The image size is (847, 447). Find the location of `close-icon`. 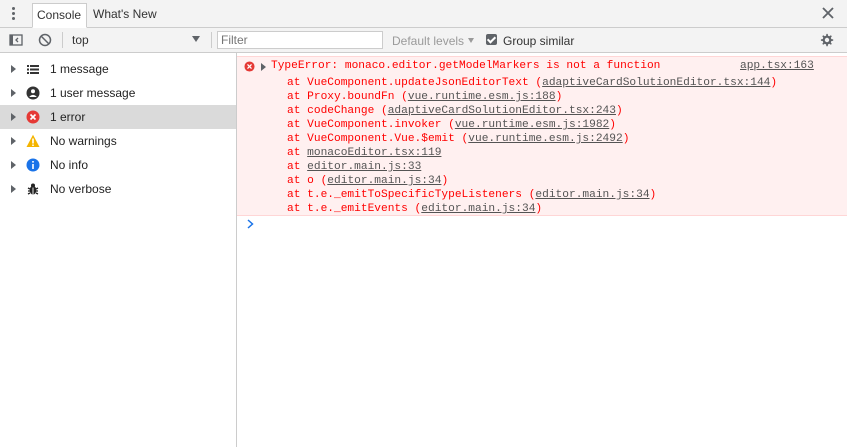

close-icon is located at coordinates (828, 13).